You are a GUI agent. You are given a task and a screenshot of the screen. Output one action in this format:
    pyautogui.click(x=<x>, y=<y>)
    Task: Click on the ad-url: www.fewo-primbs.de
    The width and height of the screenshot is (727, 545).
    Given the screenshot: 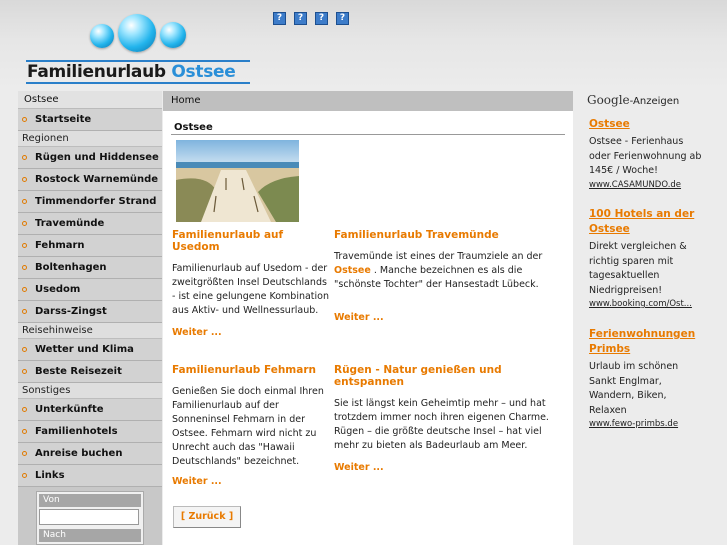 What is the action you would take?
    pyautogui.click(x=648, y=424)
    